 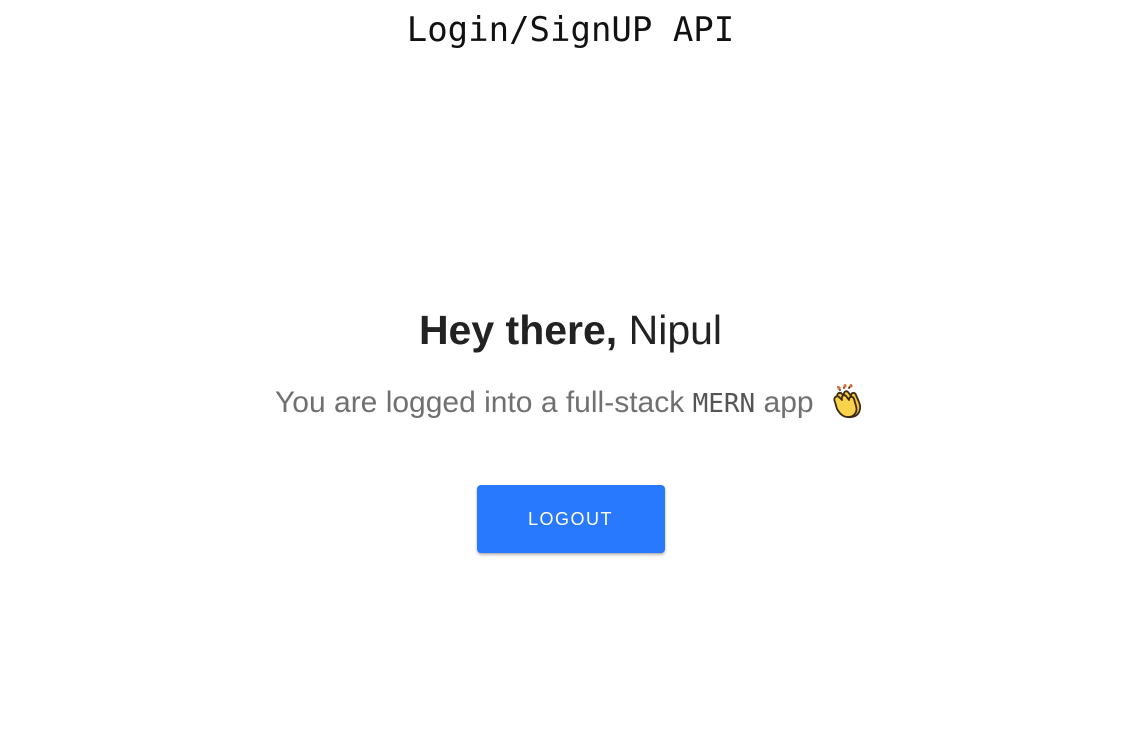 What do you see at coordinates (570, 30) in the screenshot?
I see `app-title: Login/SignUP API` at bounding box center [570, 30].